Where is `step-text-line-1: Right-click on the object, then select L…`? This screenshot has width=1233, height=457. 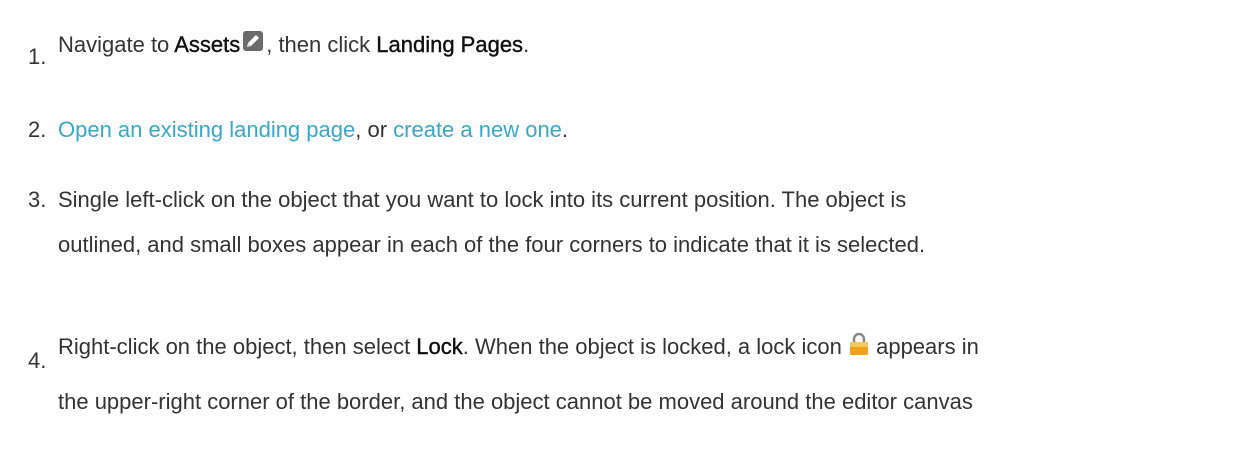
step-text-line-1: Right-click on the object, then select L… is located at coordinates (518, 348).